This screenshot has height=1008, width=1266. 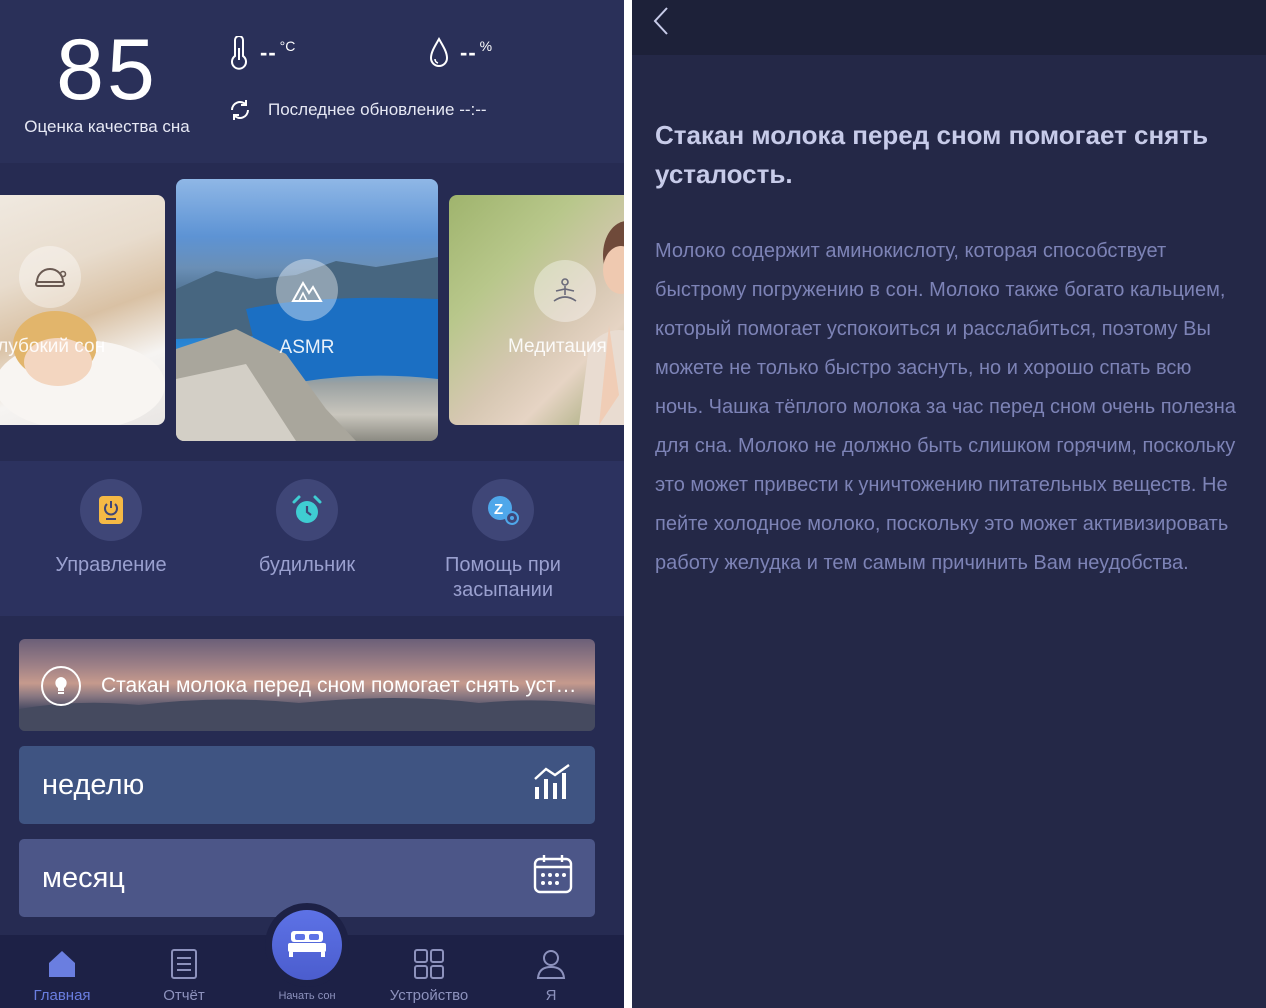 I want to click on bed-icon, so click(x=307, y=945).